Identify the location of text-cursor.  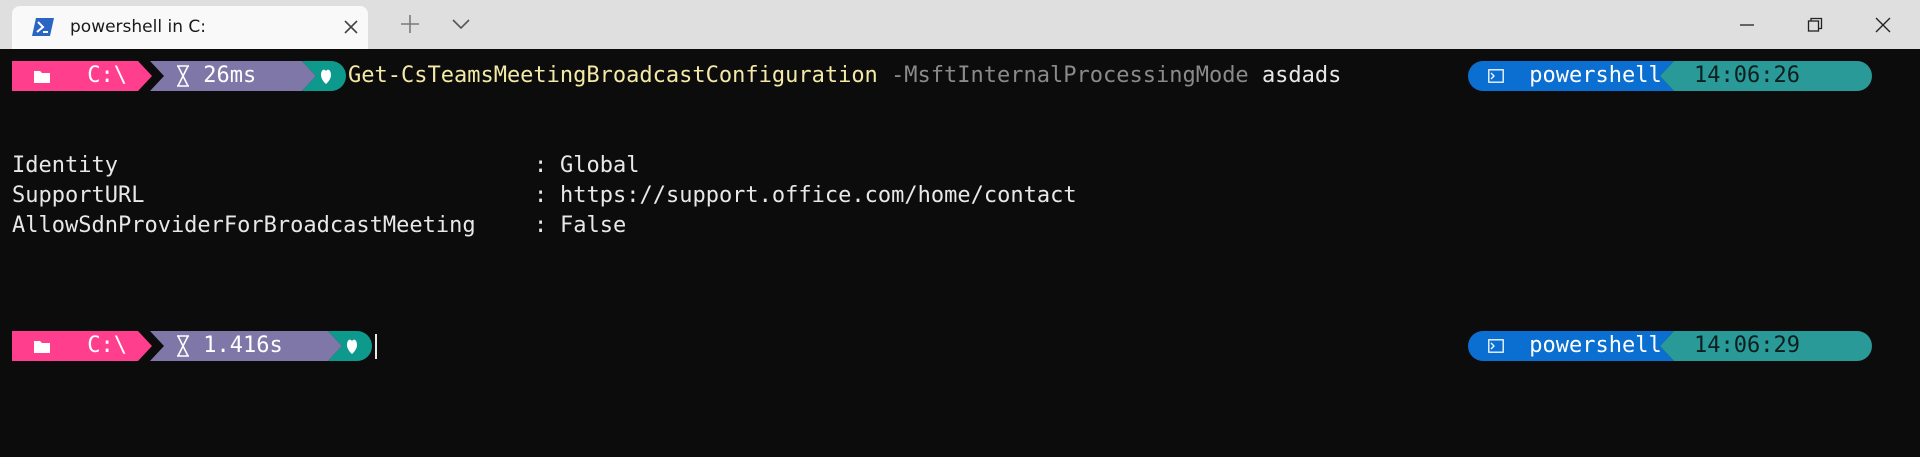
(376, 346).